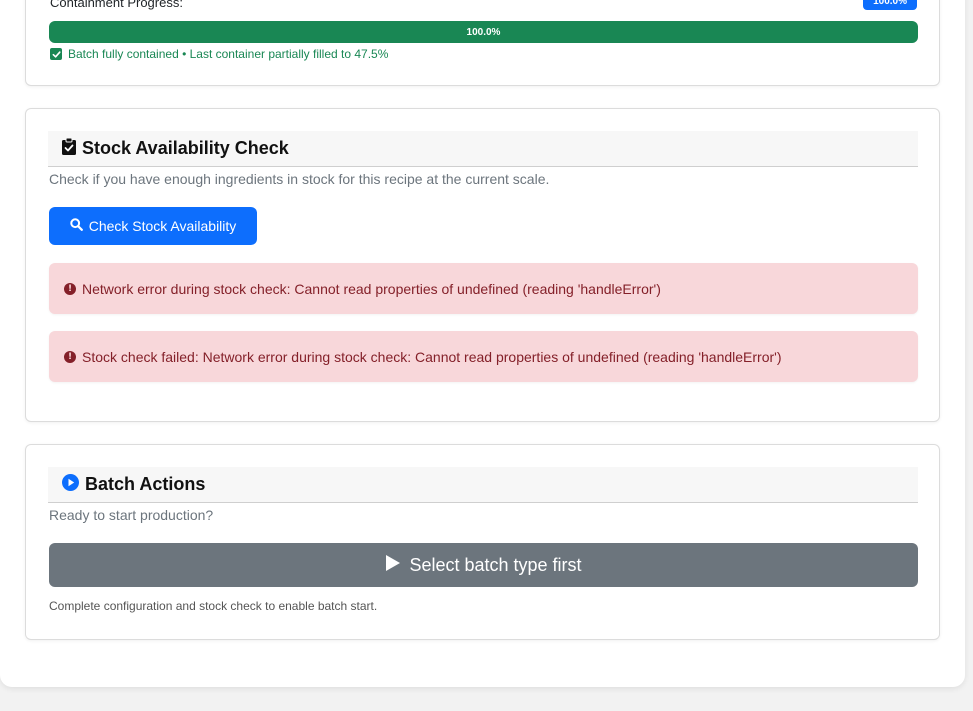  What do you see at coordinates (76, 226) in the screenshot?
I see `search-icon` at bounding box center [76, 226].